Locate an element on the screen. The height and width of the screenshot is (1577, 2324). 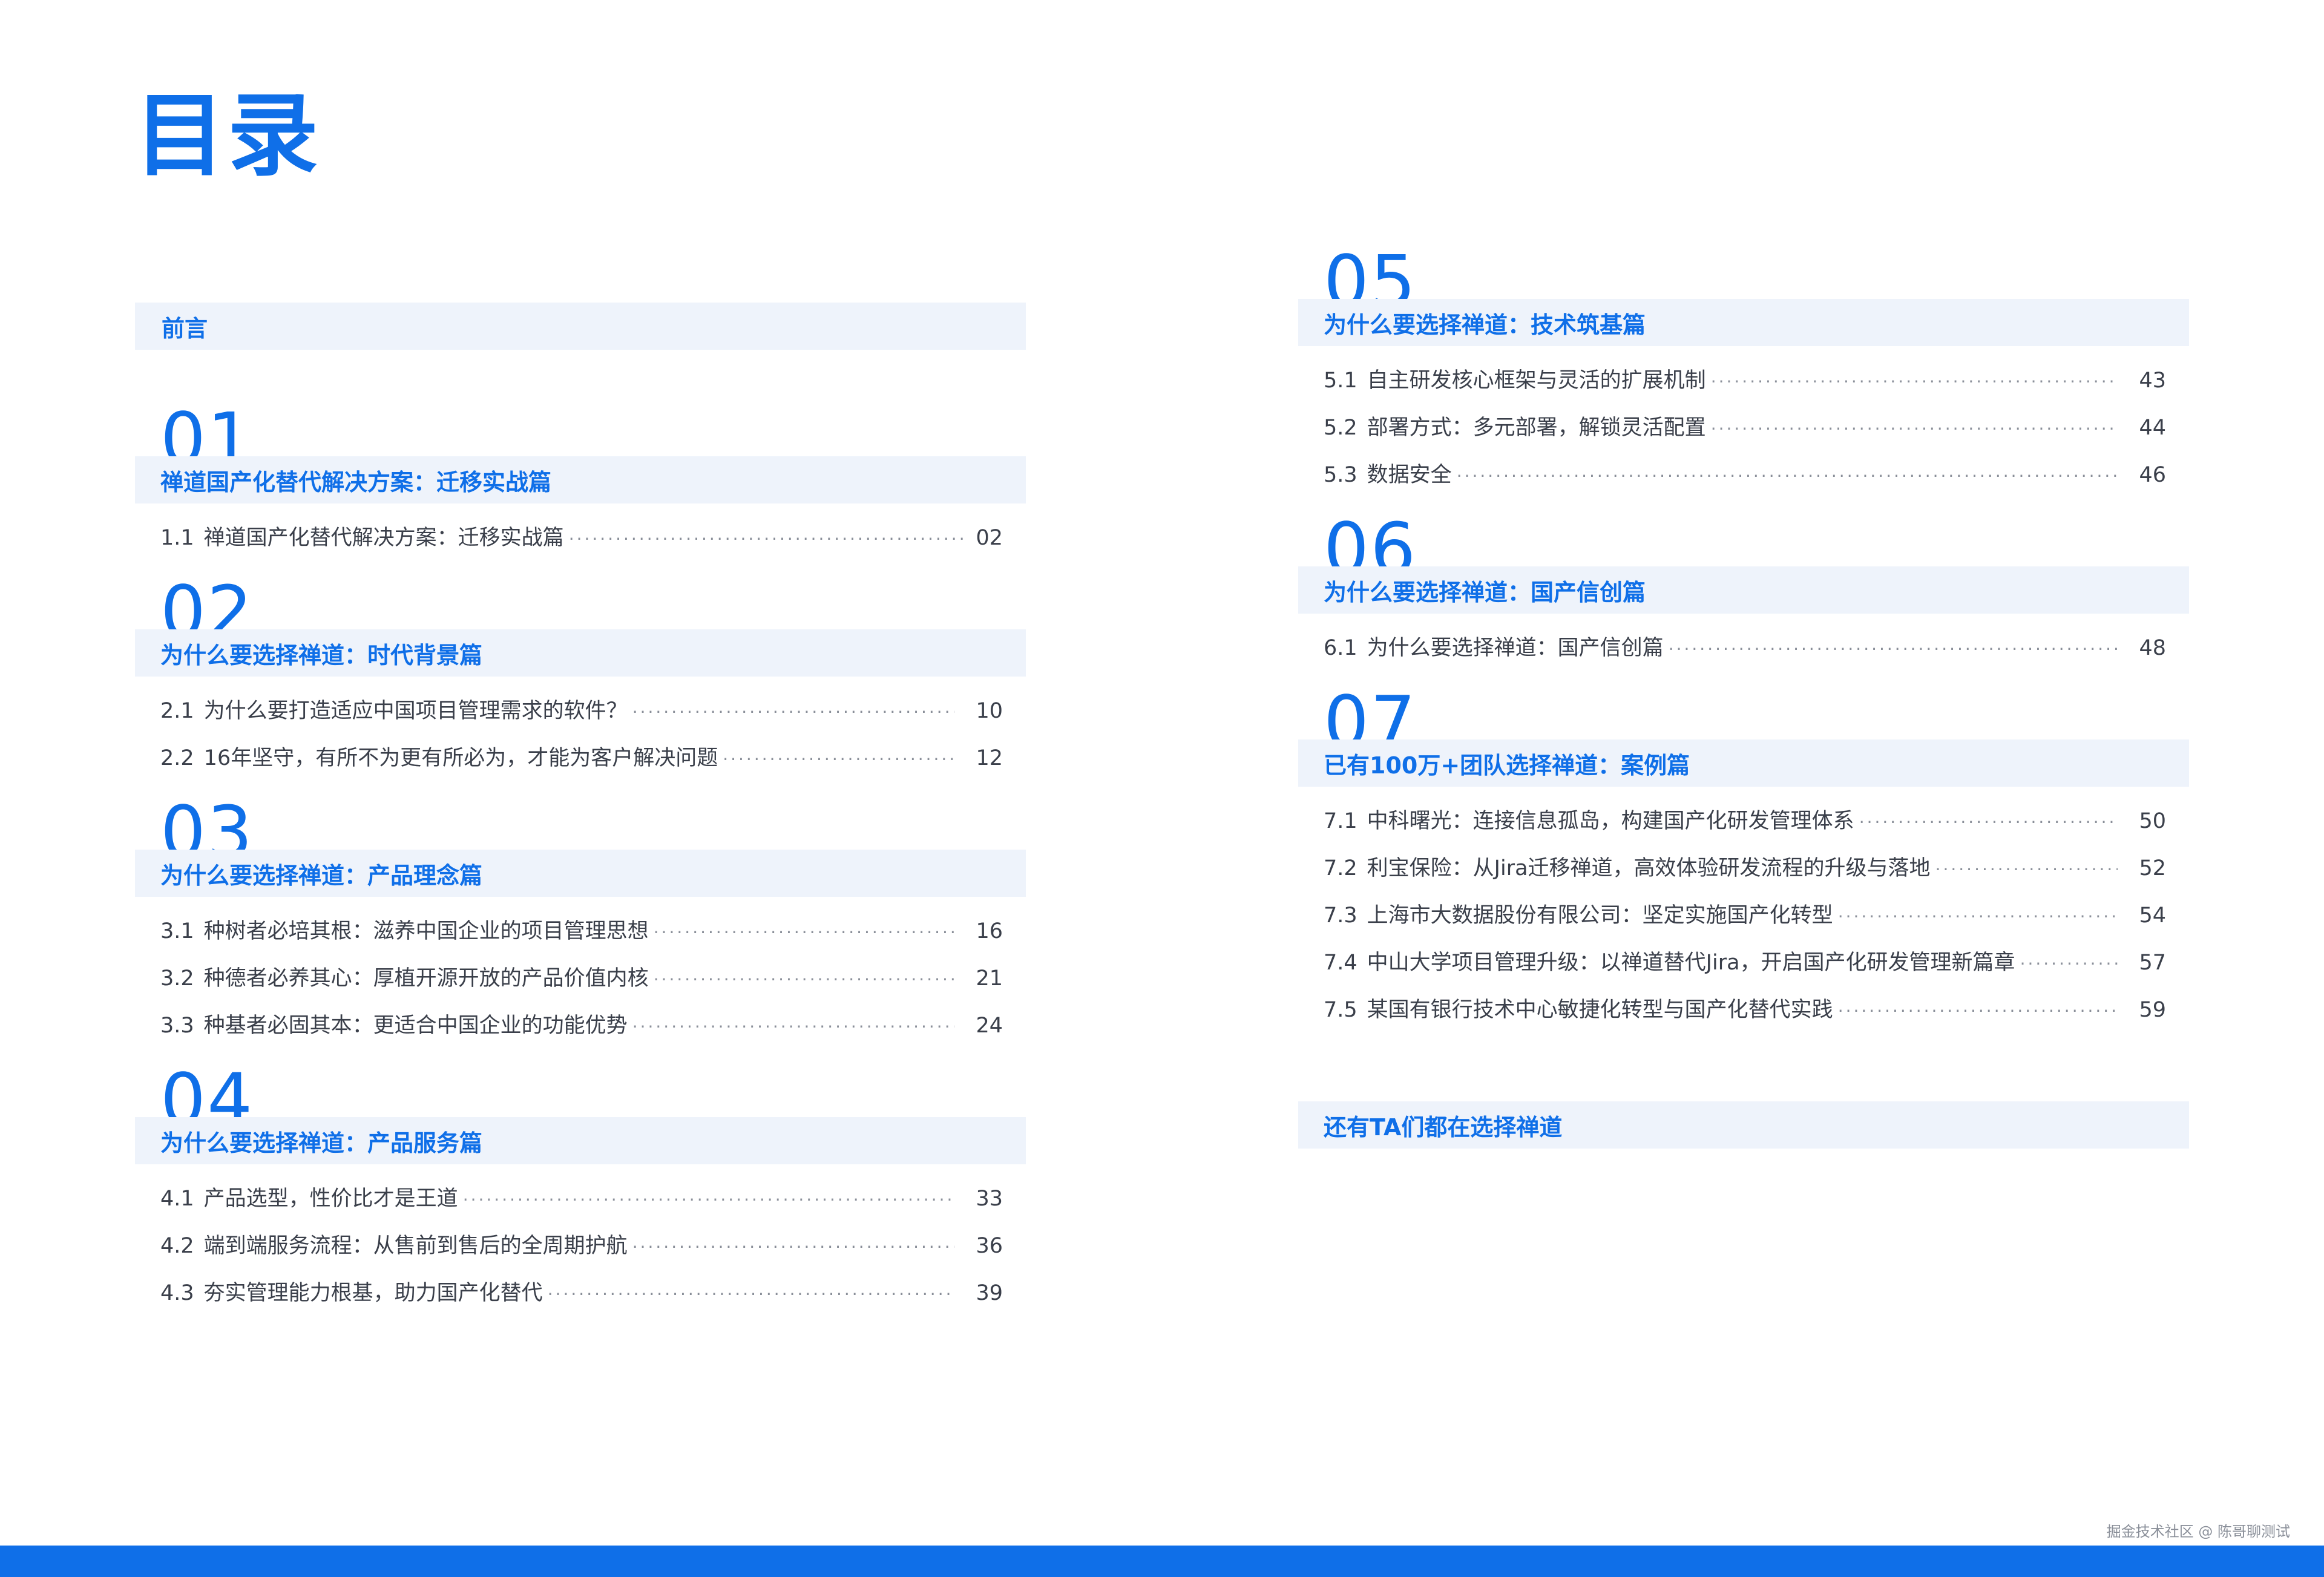
toc-entry: 4.1 产品选型，性价比才是王道 33 is located at coordinates (580, 1198).